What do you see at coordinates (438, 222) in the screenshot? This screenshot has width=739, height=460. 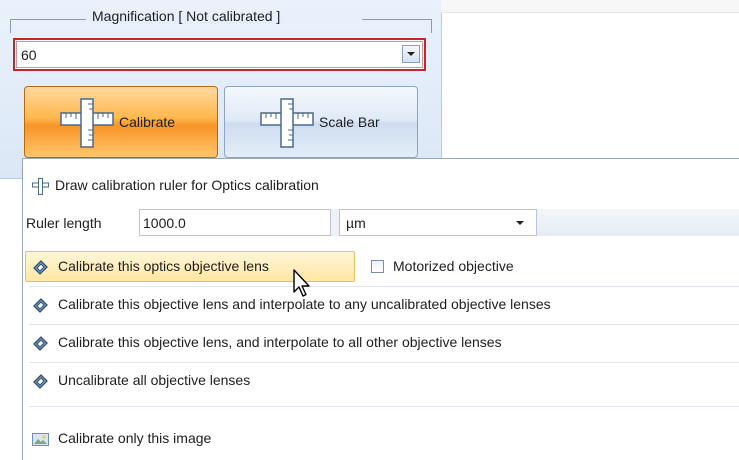 I see `unit-select: µm` at bounding box center [438, 222].